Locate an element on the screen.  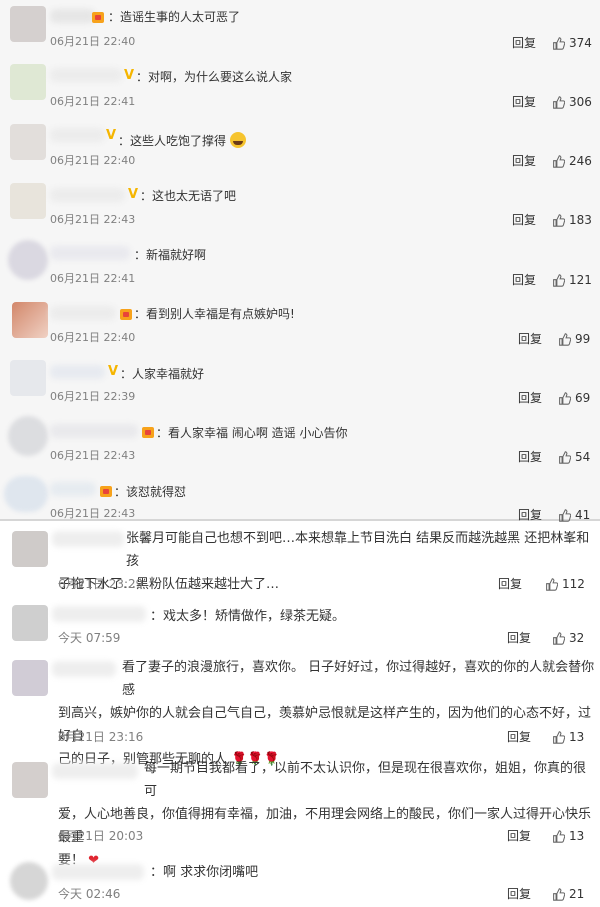
like-count: 13 is located at coordinates (577, 836).